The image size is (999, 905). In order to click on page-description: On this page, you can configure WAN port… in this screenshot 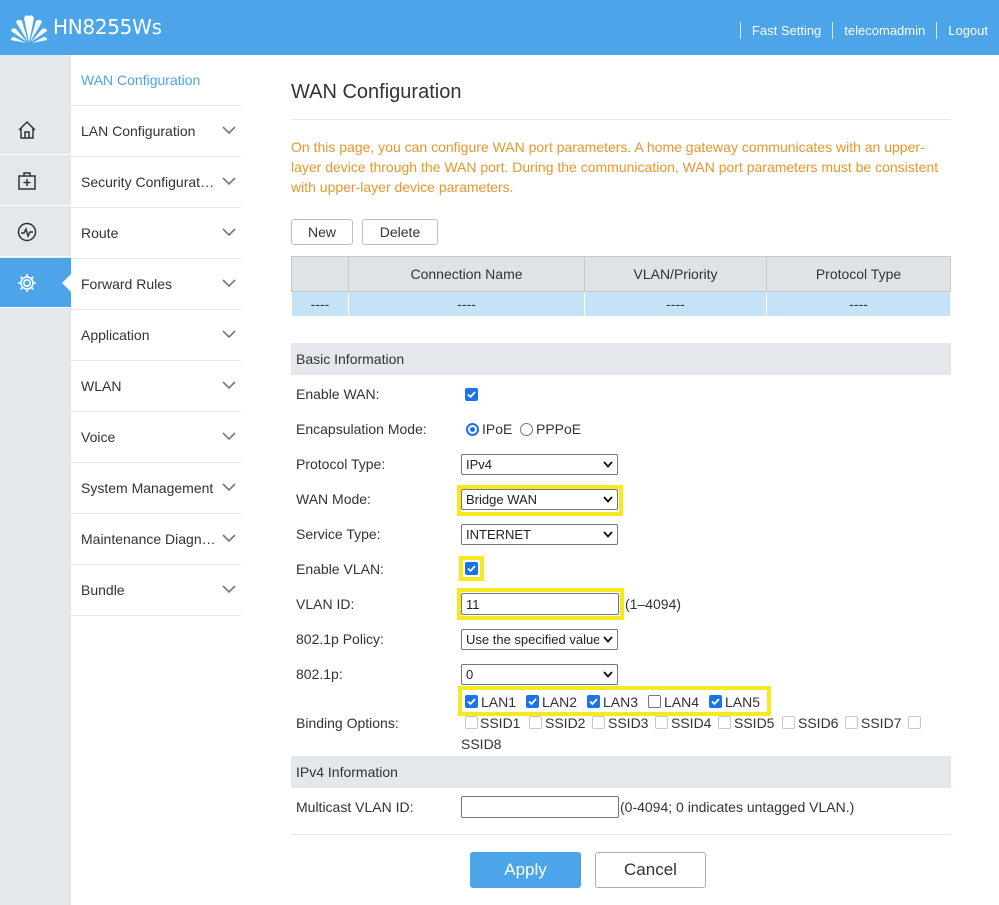, I will do `click(615, 167)`.